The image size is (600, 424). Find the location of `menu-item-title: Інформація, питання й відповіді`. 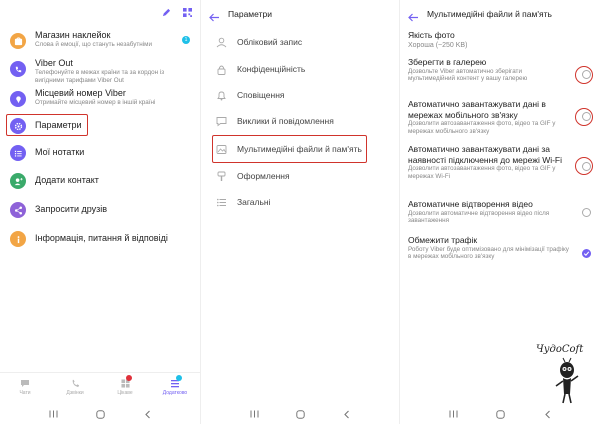

menu-item-title: Інформація, питання й відповіді is located at coordinates (101, 238).